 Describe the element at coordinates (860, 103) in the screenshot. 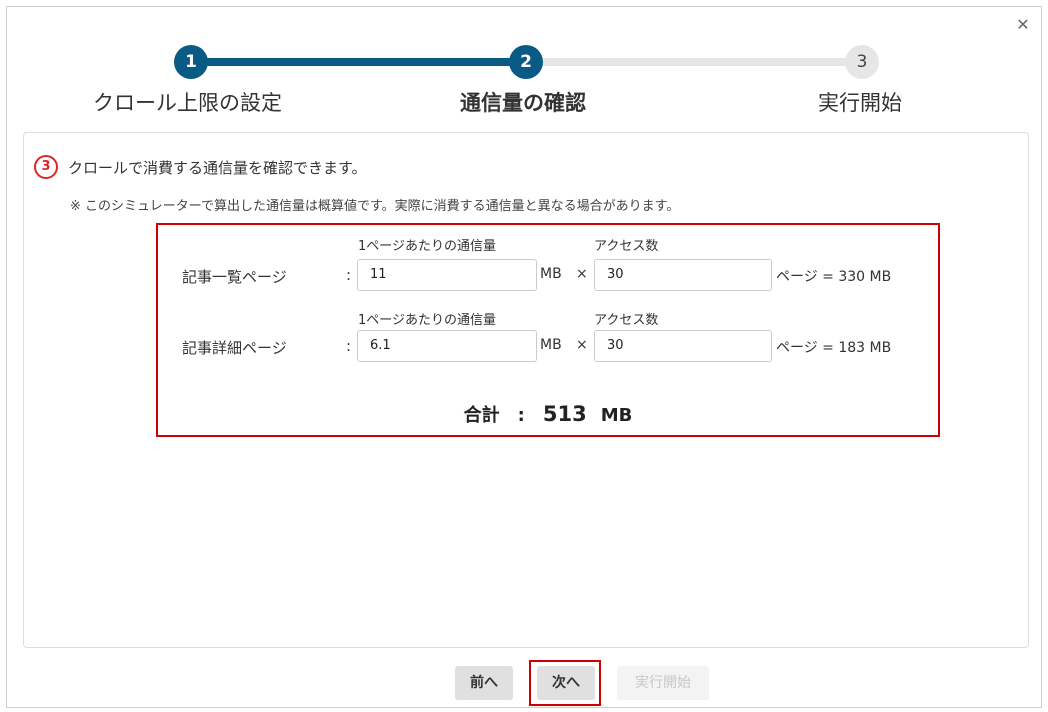

I see `step-3-label: 実行開始` at that location.